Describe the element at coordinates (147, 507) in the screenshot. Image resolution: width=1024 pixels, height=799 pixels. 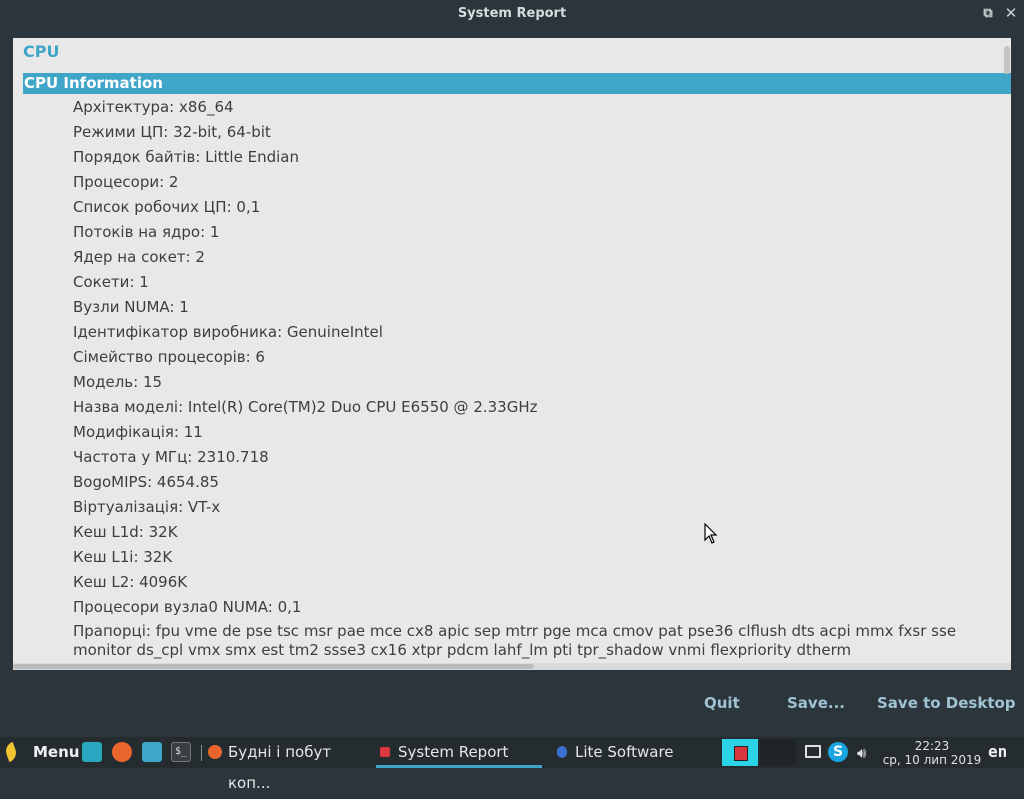
I see `info-row: Віртуалізація: VT-x` at that location.